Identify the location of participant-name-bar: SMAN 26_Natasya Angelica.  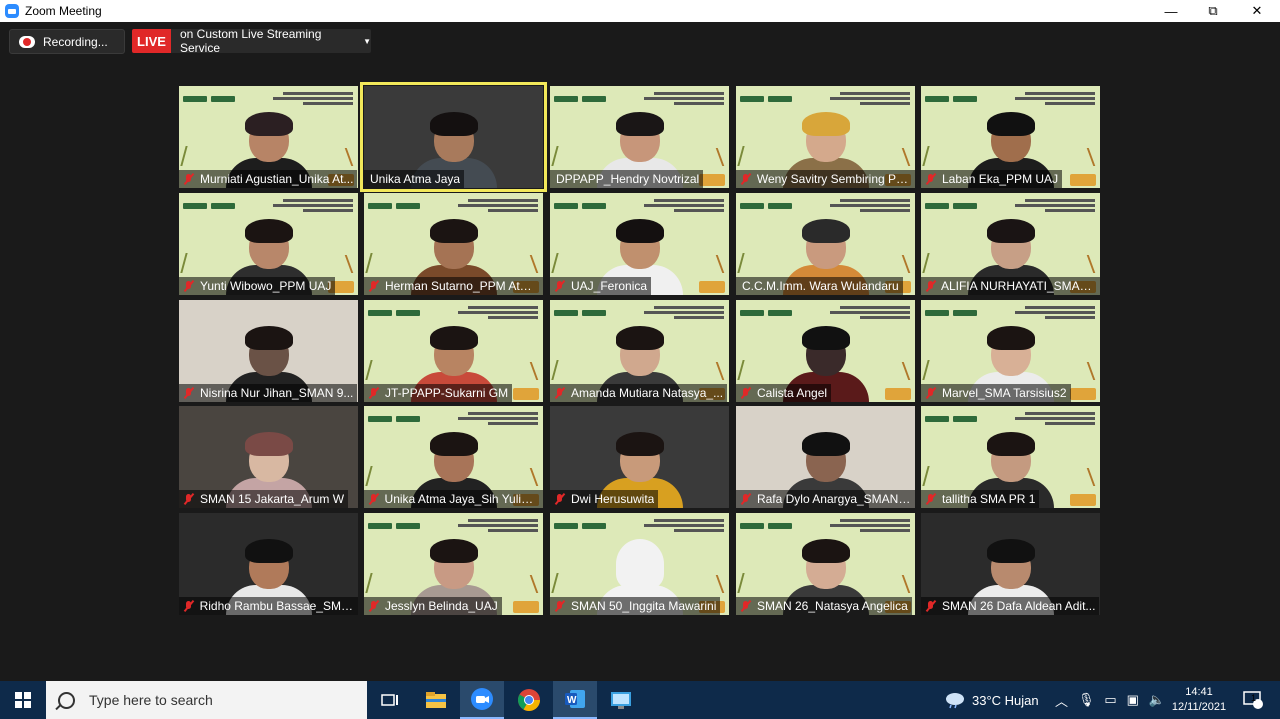
(824, 606).